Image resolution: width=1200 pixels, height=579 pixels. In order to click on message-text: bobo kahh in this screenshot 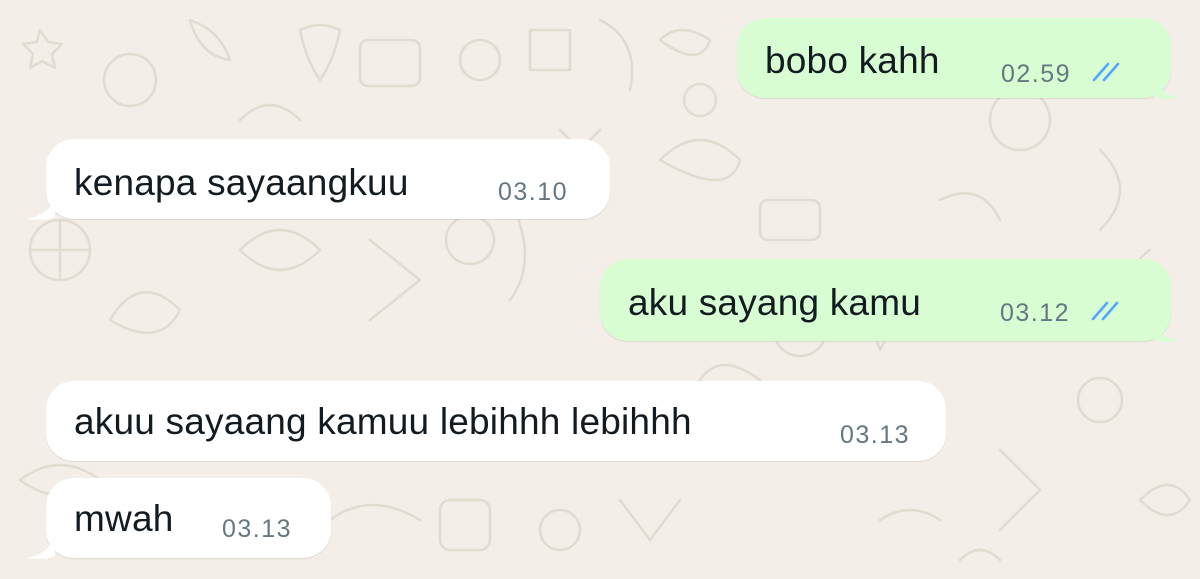, I will do `click(852, 60)`.